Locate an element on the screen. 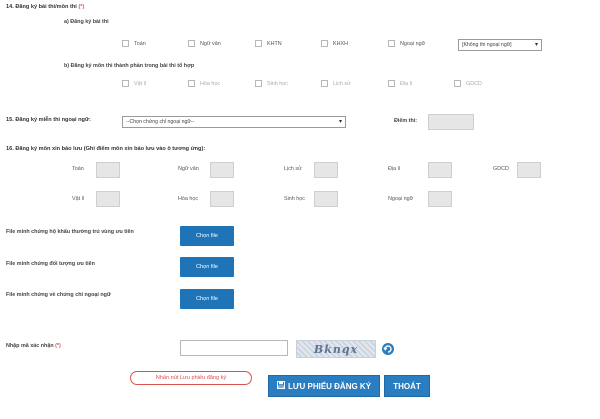  reserve-label: Hóa học is located at coordinates (188, 199).